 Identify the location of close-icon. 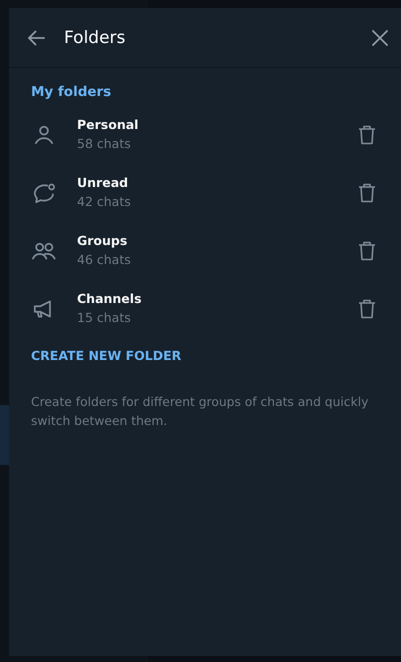
(380, 37).